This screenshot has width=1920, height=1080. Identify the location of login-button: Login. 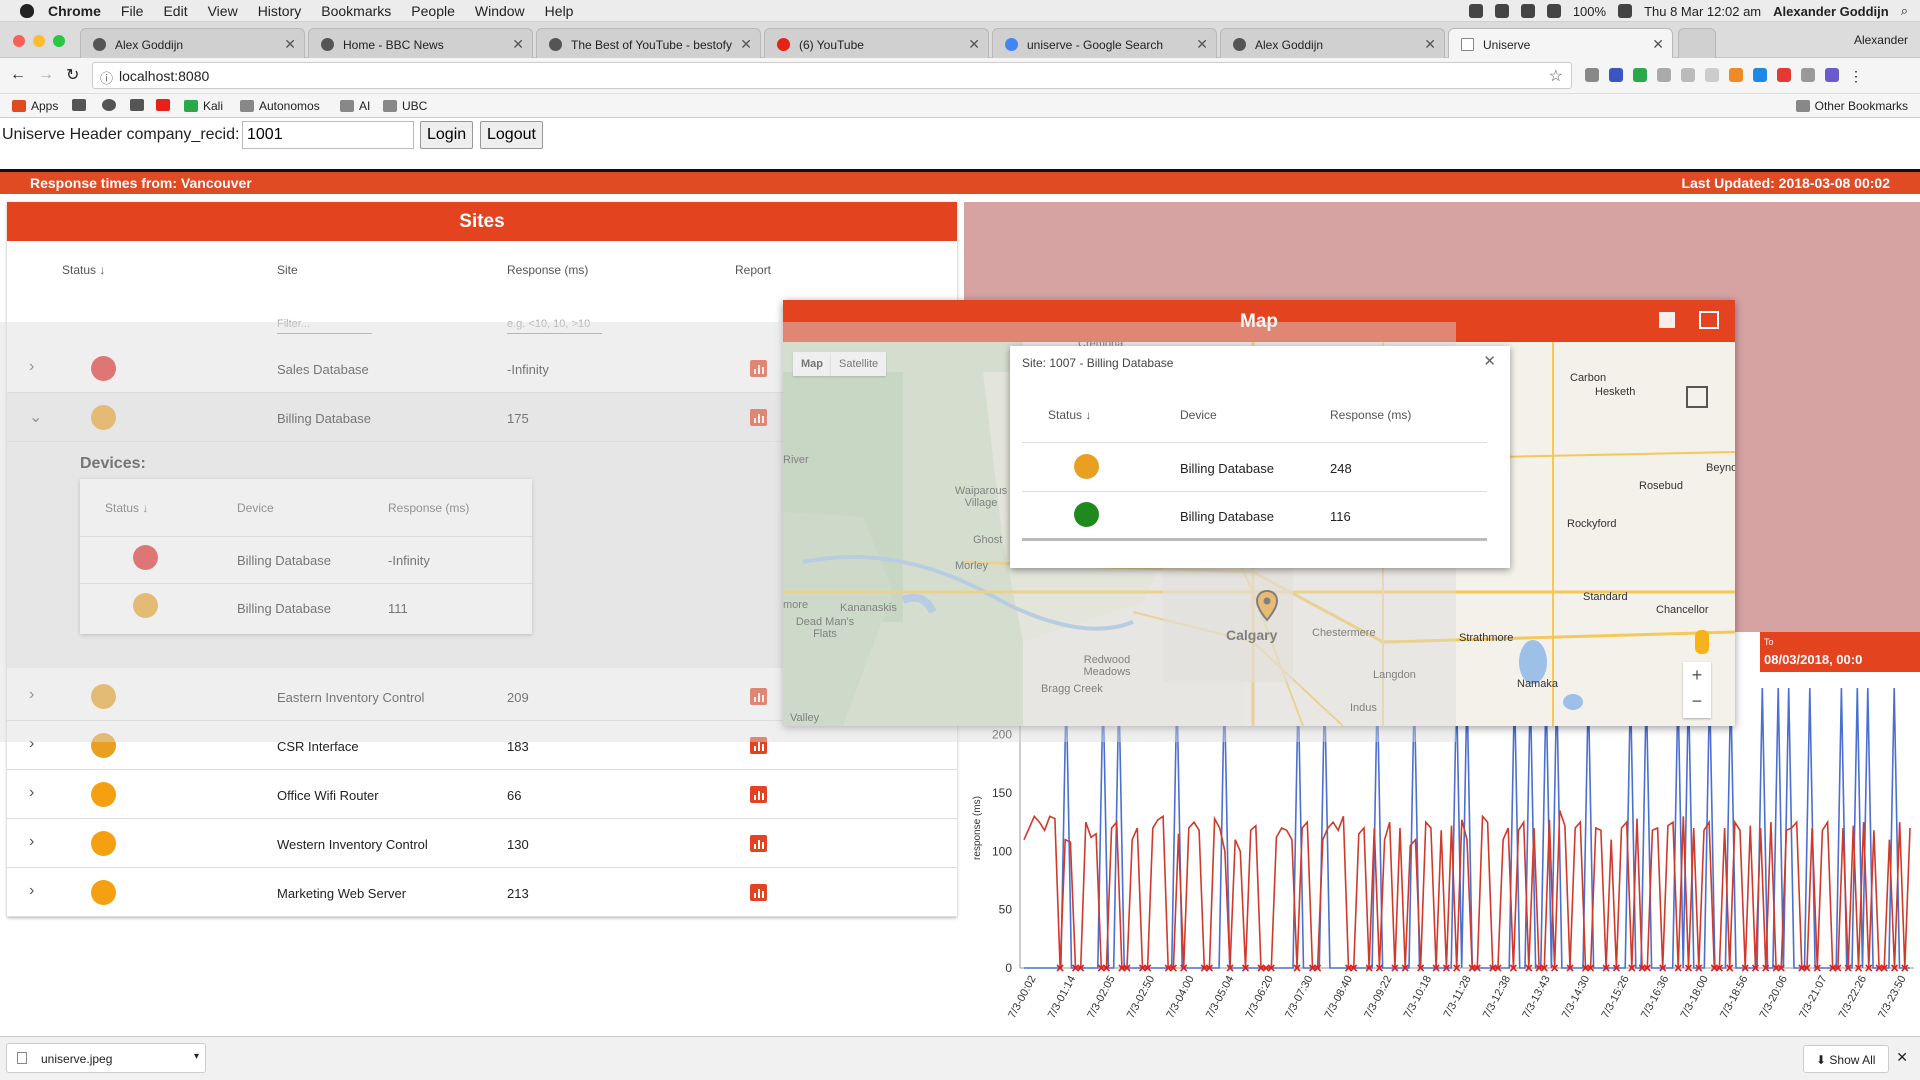
(447, 135).